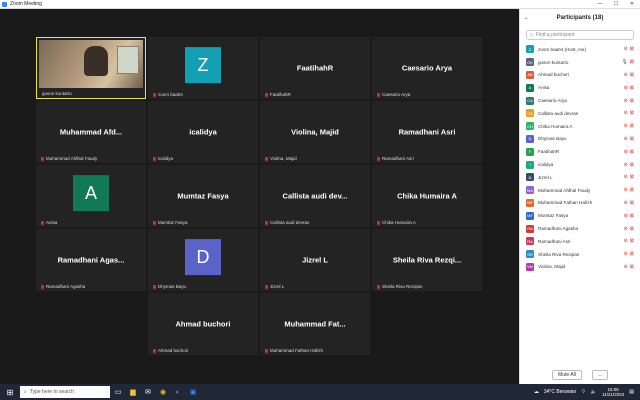 This screenshot has width=640, height=400. I want to click on participant-row: A Anisa ⊘ ⊠, so click(580, 87).